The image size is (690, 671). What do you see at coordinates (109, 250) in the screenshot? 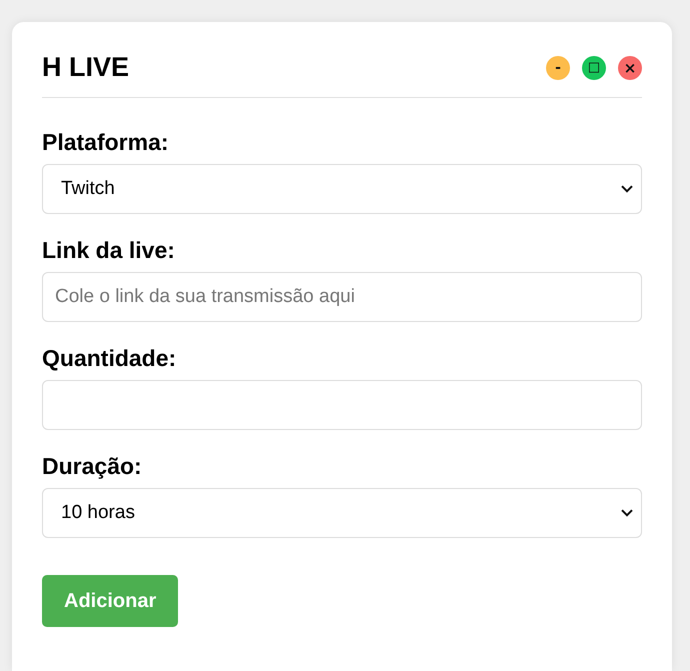
I see `field-label: Link da live:` at bounding box center [109, 250].